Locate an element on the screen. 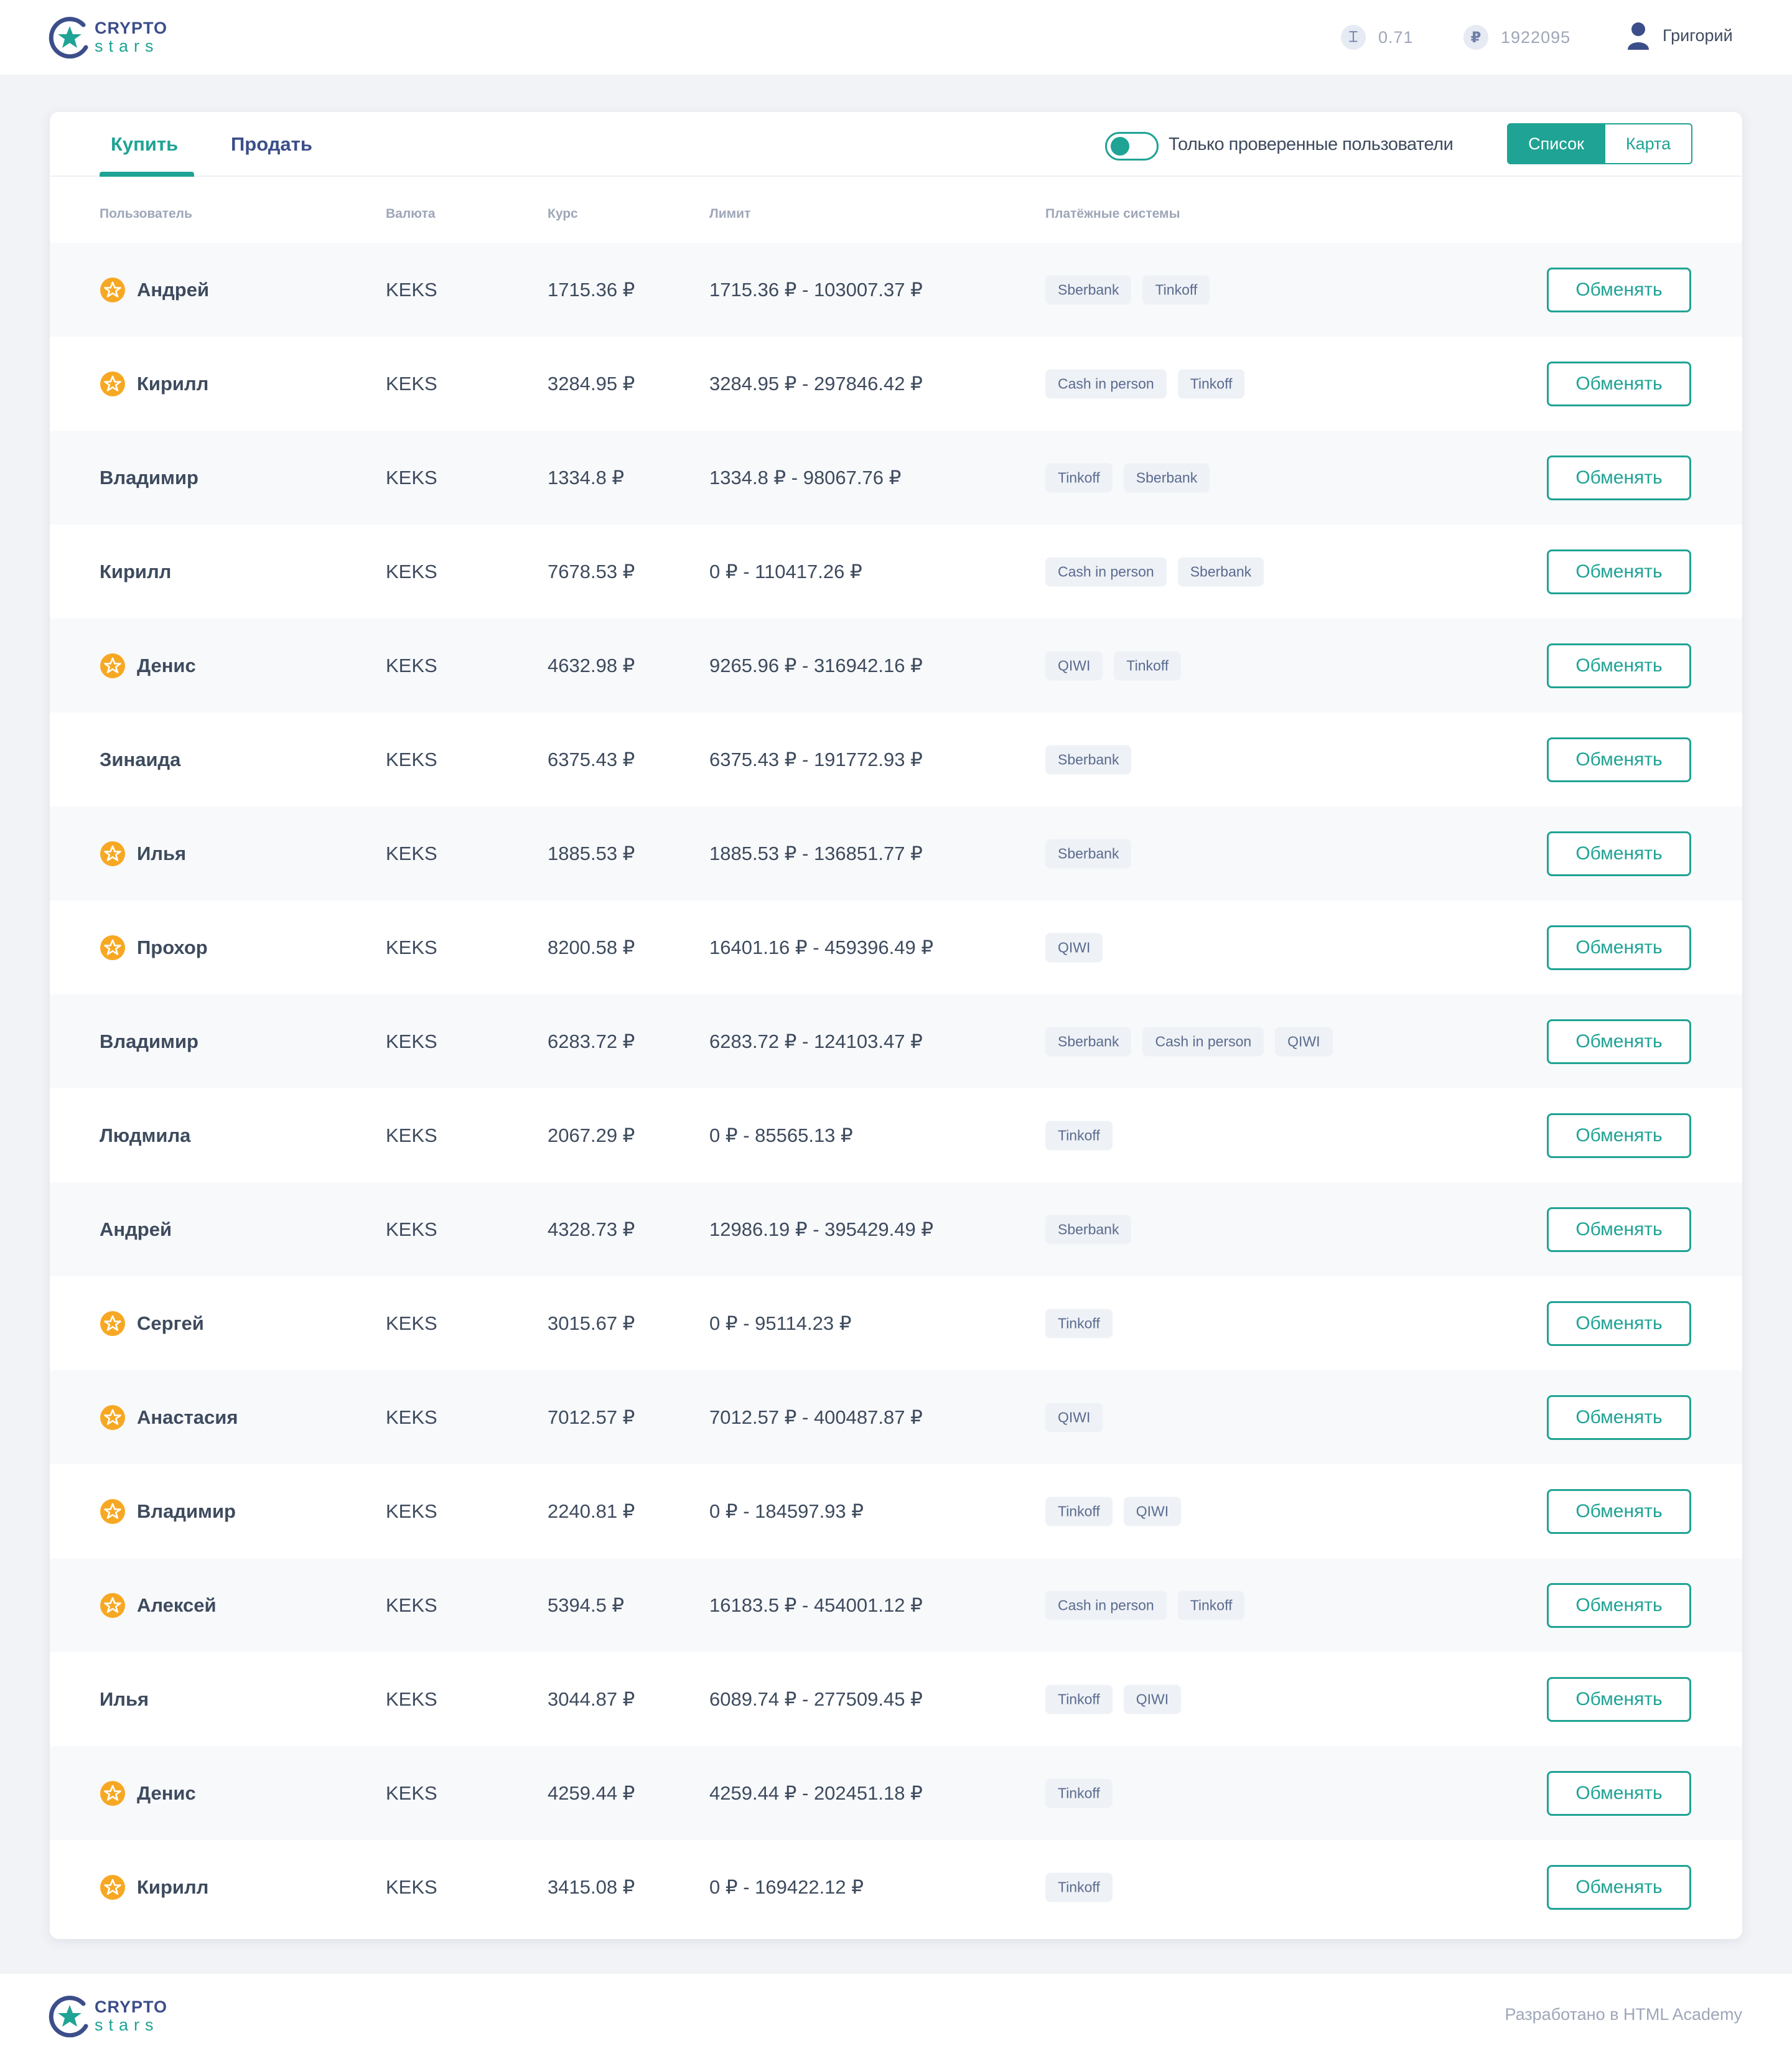 The image size is (1792, 2056). brand-logo: CRYPTO stars is located at coordinates (108, 38).